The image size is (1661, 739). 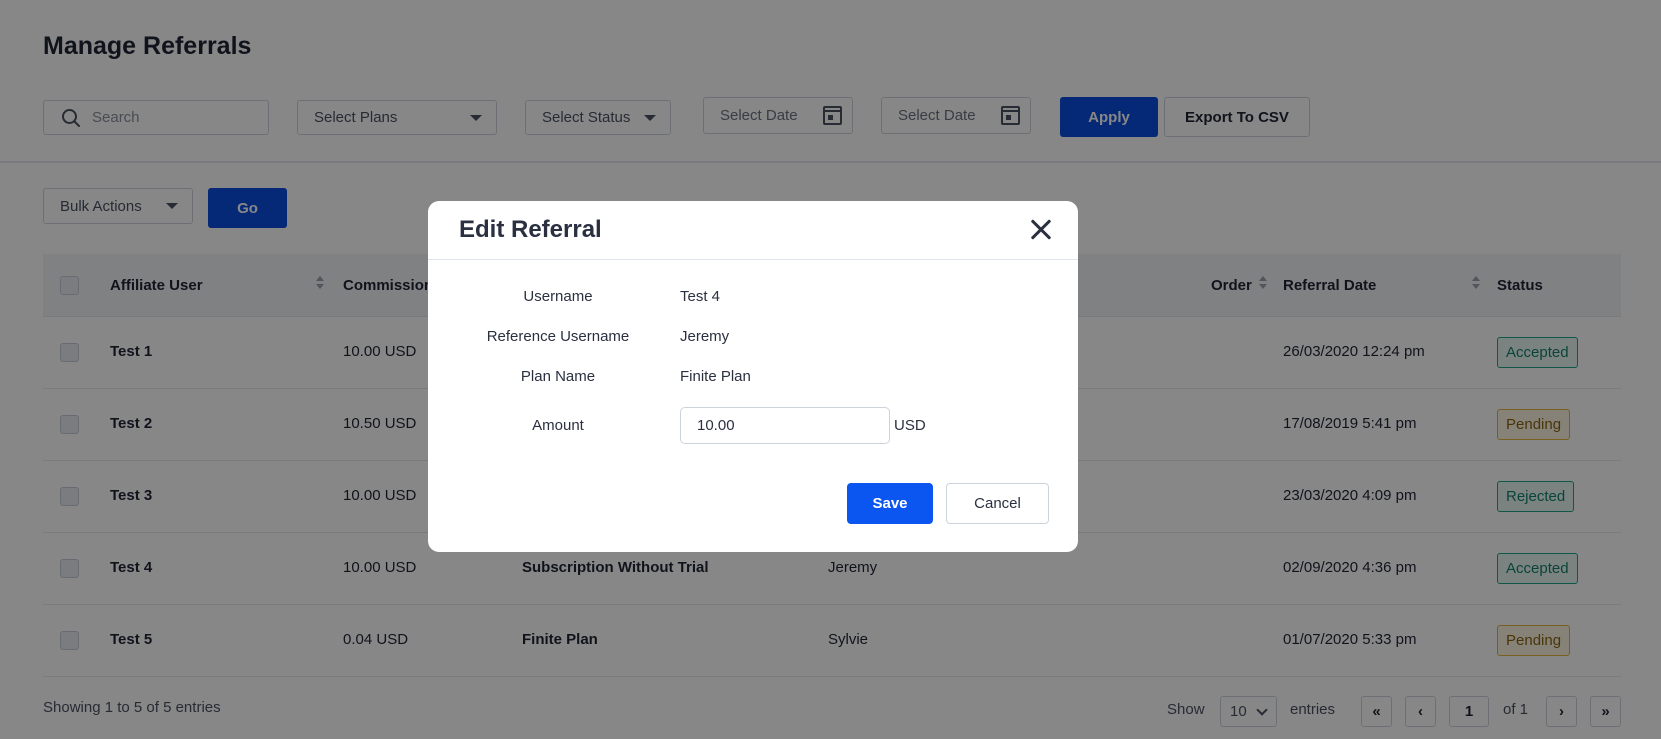 I want to click on plan-name-value: Finite Plan, so click(x=715, y=376).